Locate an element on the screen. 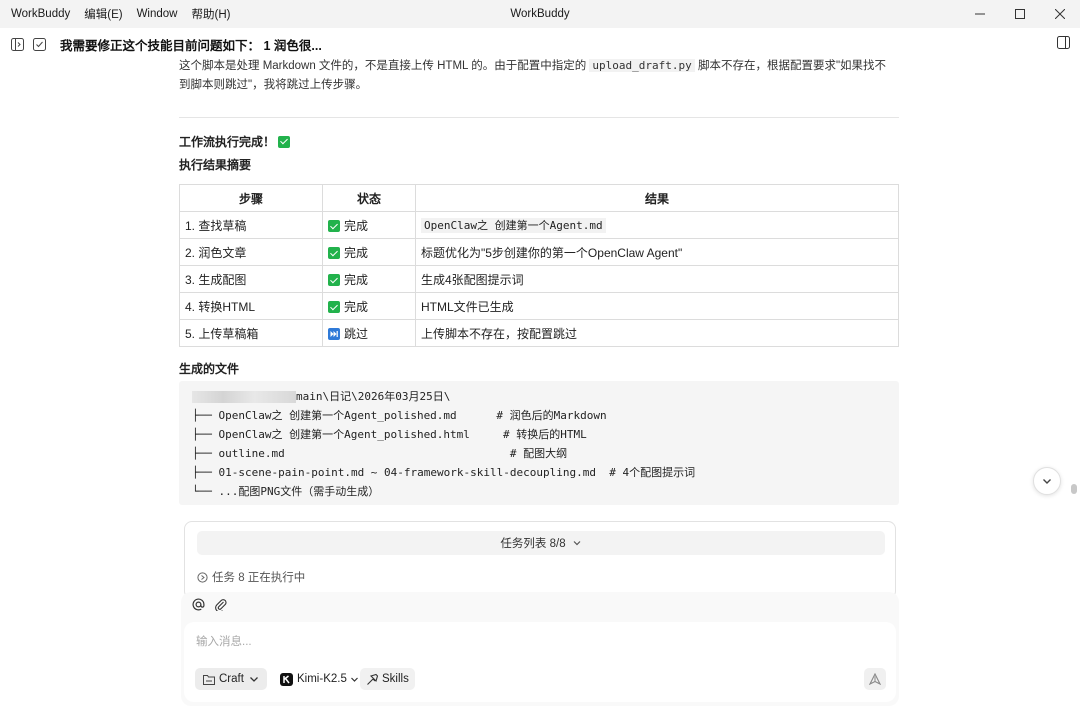 The height and width of the screenshot is (720, 1080). intro-text: 到脚本则跳过"，我将跳过上传步骤。 is located at coordinates (273, 85).